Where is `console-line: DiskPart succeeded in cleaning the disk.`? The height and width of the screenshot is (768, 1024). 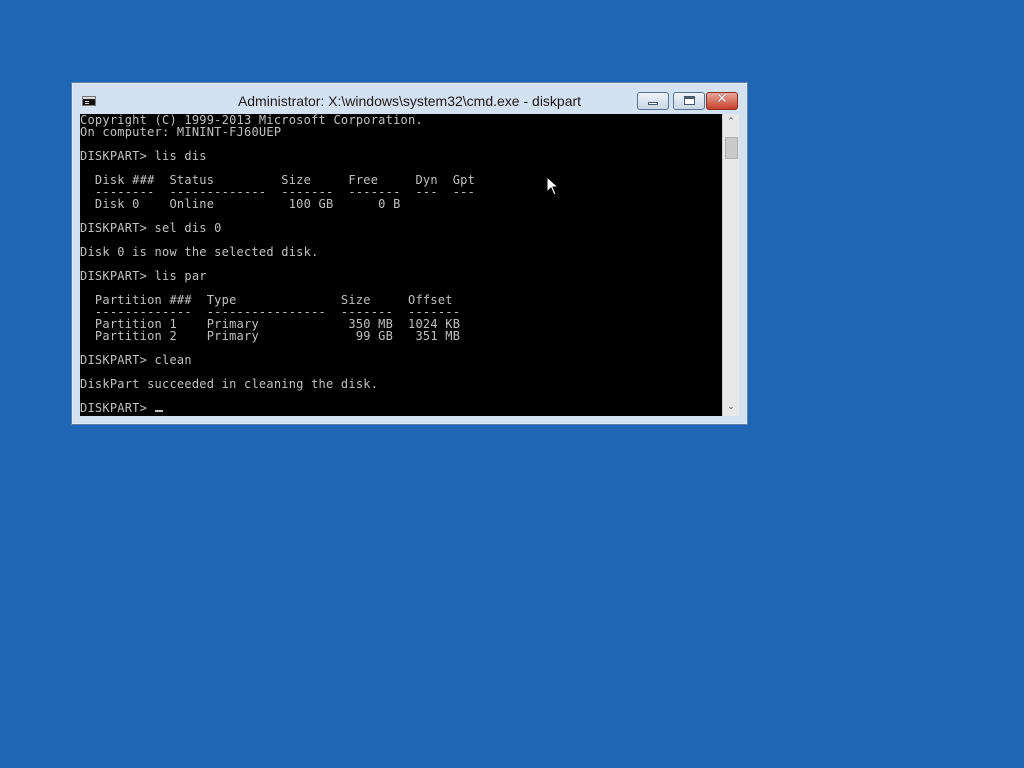
console-line: DiskPart succeeded in cleaning the disk. is located at coordinates (229, 384).